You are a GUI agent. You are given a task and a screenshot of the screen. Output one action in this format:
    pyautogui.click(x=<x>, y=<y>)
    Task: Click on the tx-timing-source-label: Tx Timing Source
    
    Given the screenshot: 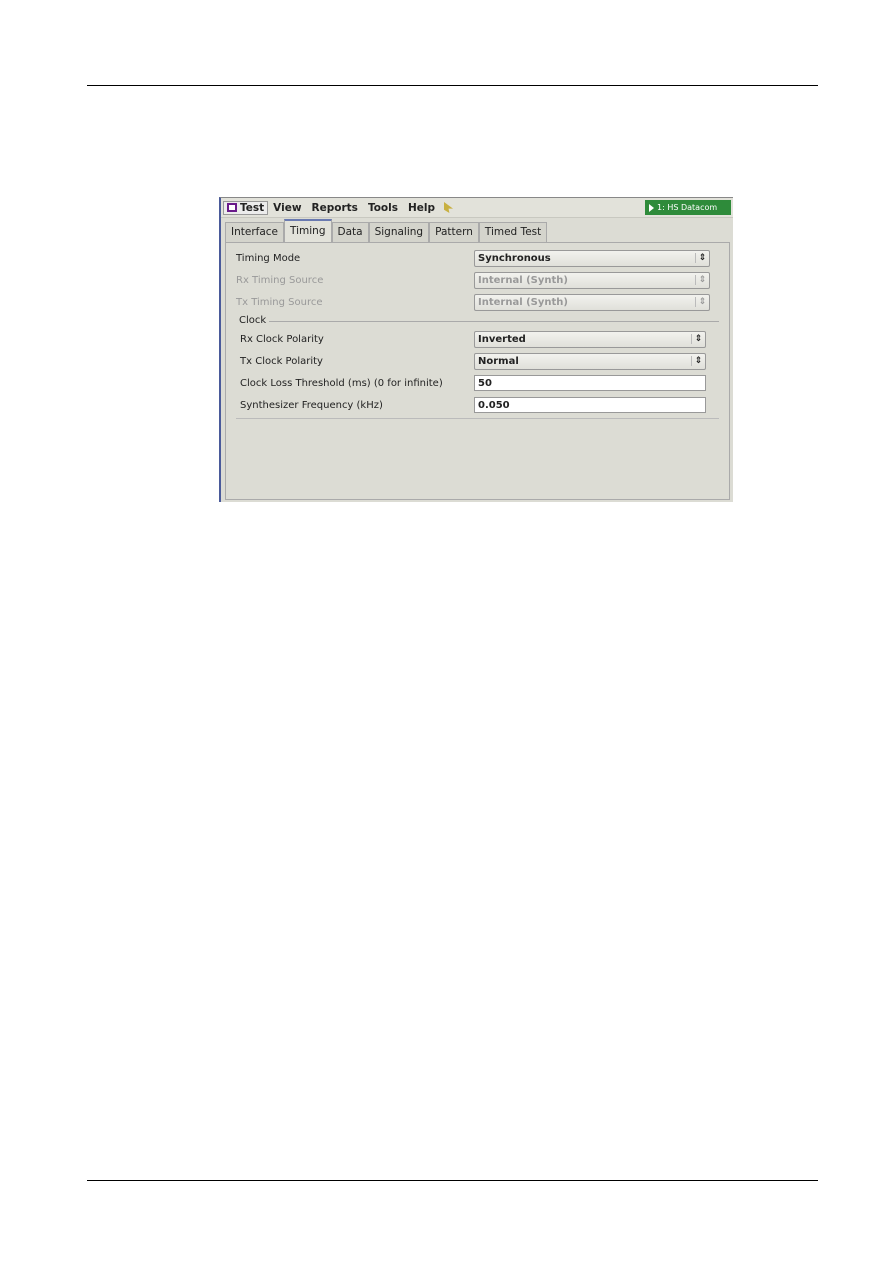 What is the action you would take?
    pyautogui.click(x=279, y=302)
    